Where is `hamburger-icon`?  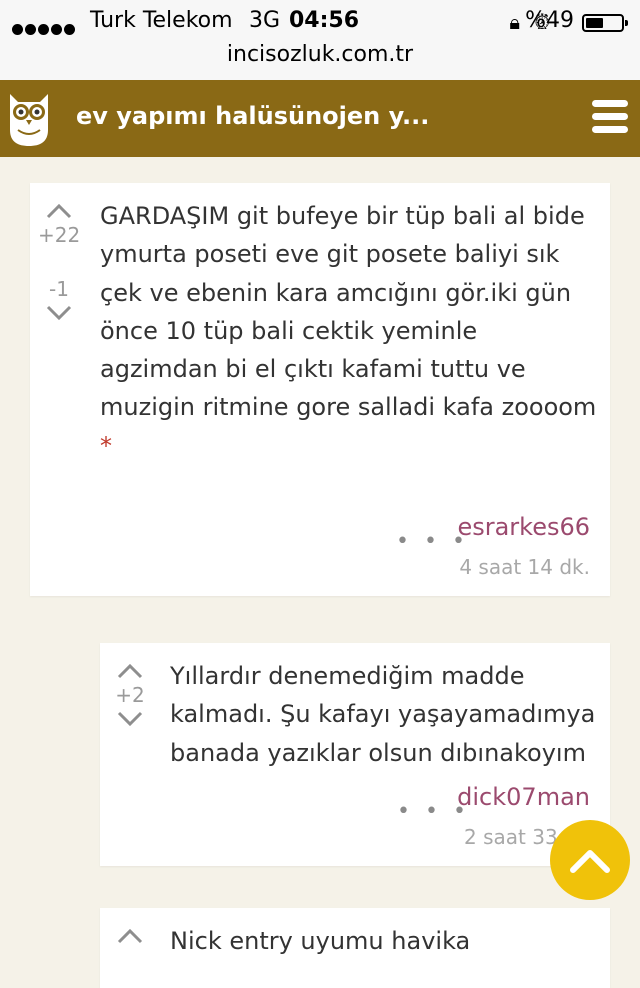
hamburger-icon is located at coordinates (610, 119).